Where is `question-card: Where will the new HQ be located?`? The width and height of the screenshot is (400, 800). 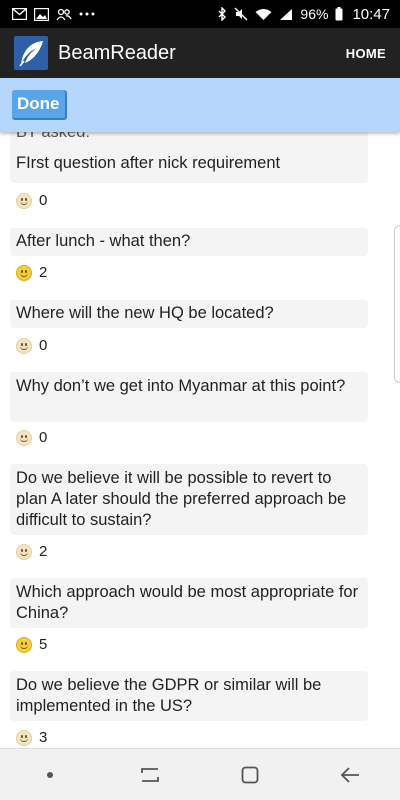 question-card: Where will the new HQ be located? is located at coordinates (189, 314).